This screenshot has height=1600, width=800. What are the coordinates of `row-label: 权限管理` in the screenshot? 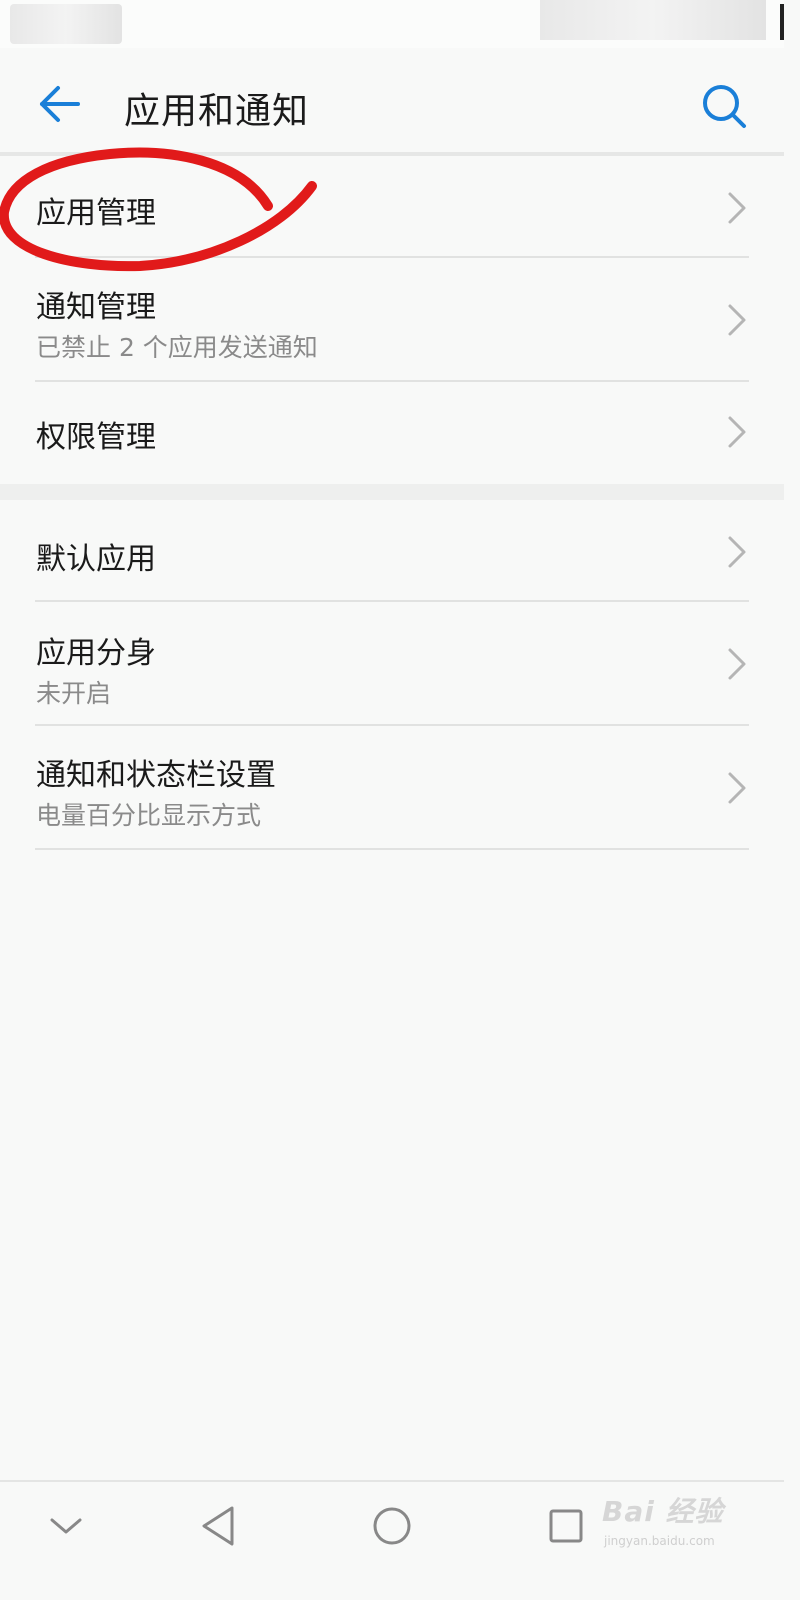 It's located at (96, 437).